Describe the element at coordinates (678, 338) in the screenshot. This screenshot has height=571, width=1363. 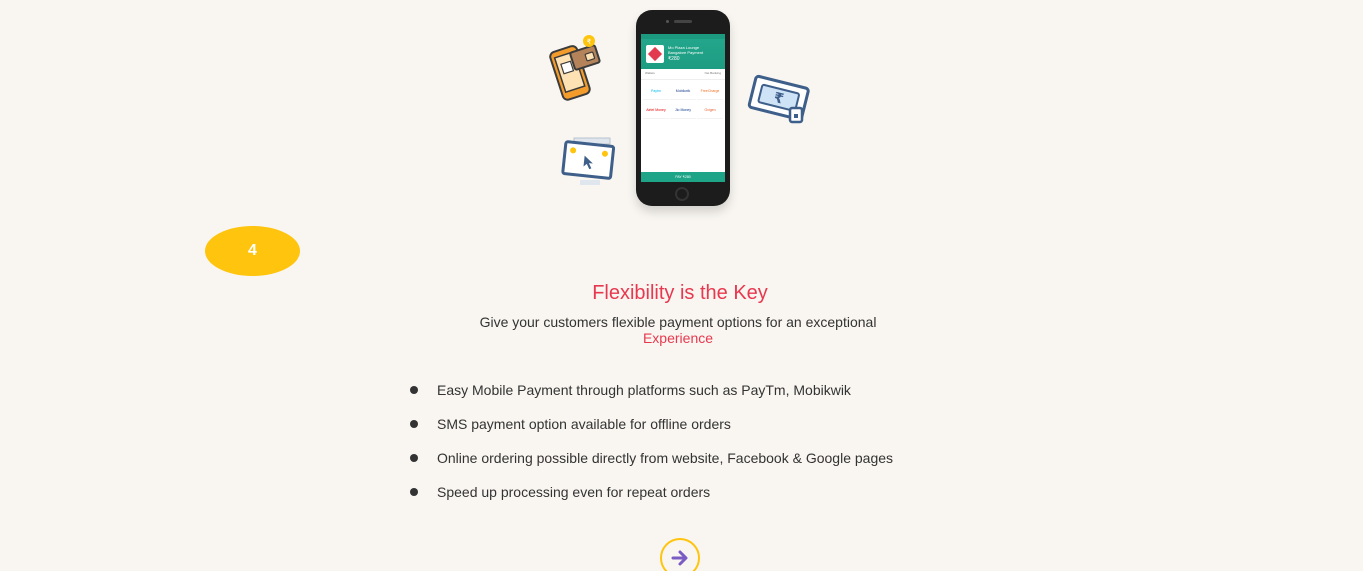
I see `subtitle-accent: Experience` at that location.